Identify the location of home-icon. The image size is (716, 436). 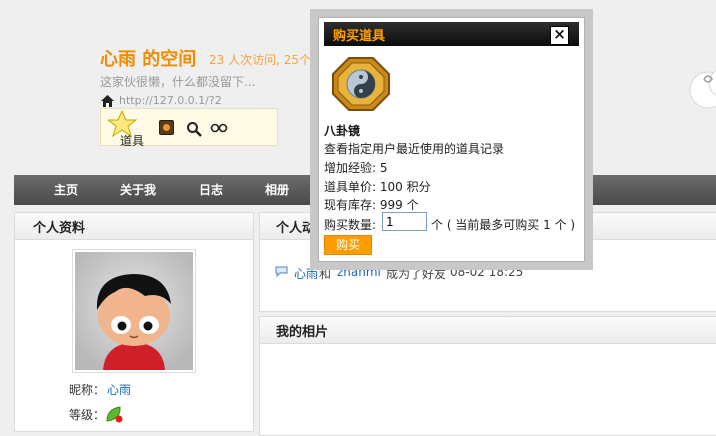
(107, 101).